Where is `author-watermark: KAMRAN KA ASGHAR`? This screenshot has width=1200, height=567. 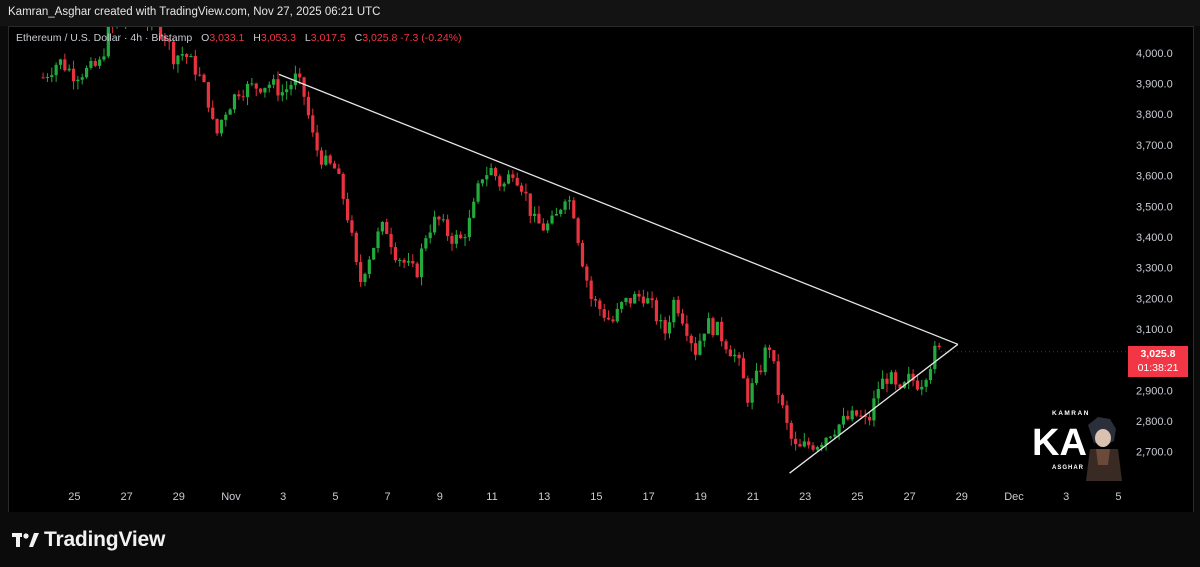
author-watermark: KAMRAN KA ASGHAR is located at coordinates (1077, 445).